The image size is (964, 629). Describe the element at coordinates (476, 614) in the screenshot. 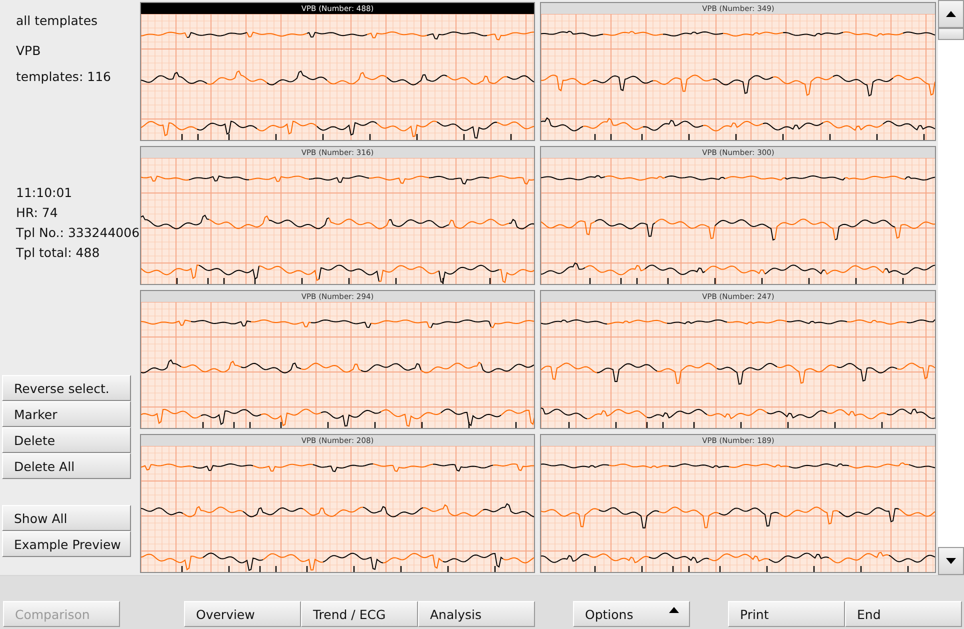

I see `toolbar-button: Analysis` at that location.